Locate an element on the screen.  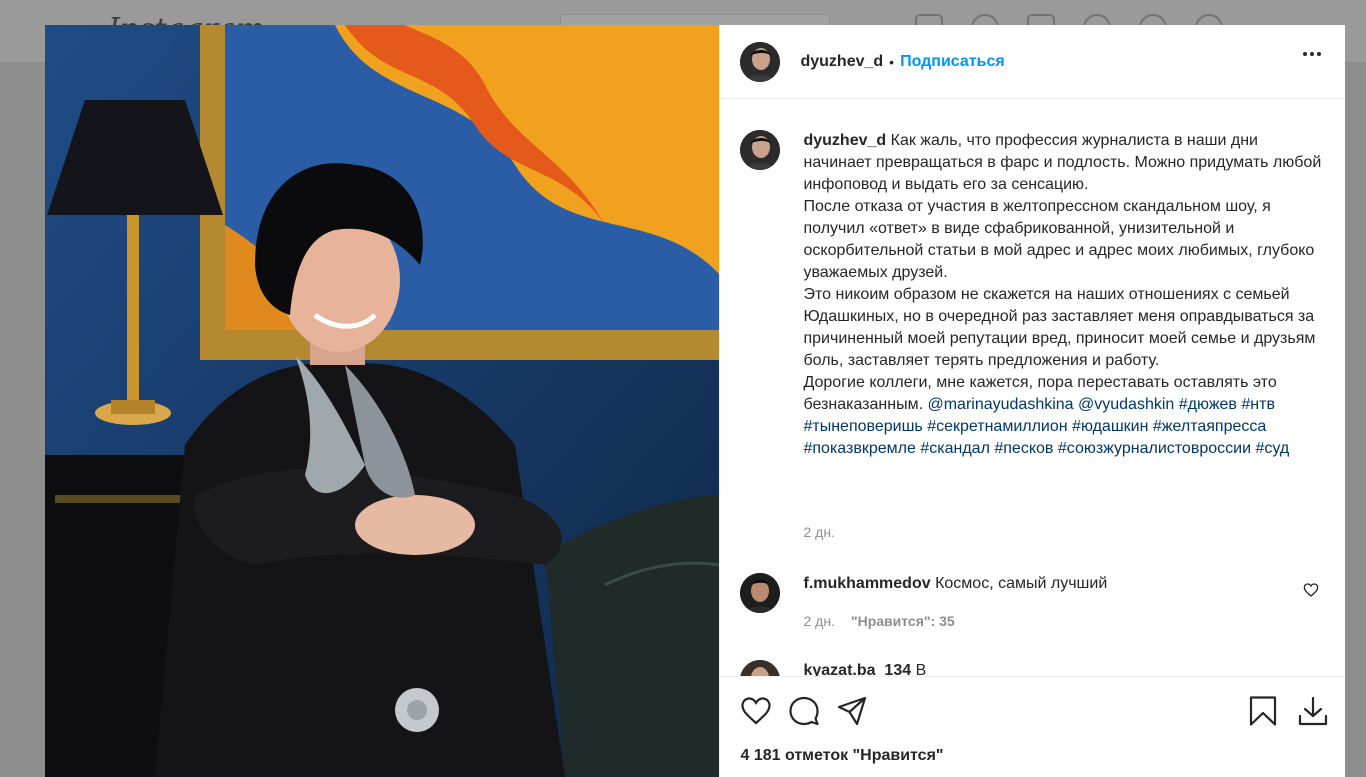
likes-count: 4 181 отметок "Нравится" is located at coordinates (841, 756).